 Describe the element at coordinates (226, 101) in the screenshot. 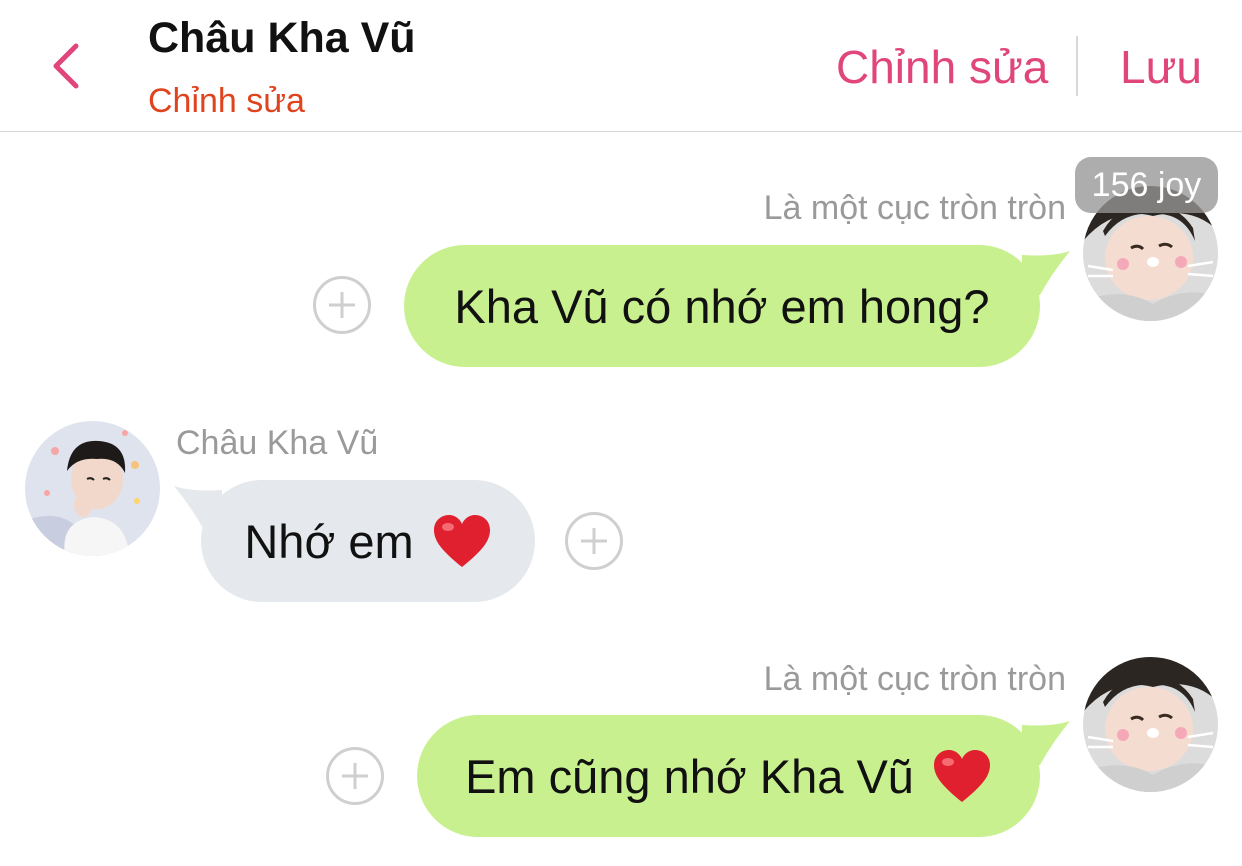

I see `chat-subtitle: Chỉnh sửa` at that location.